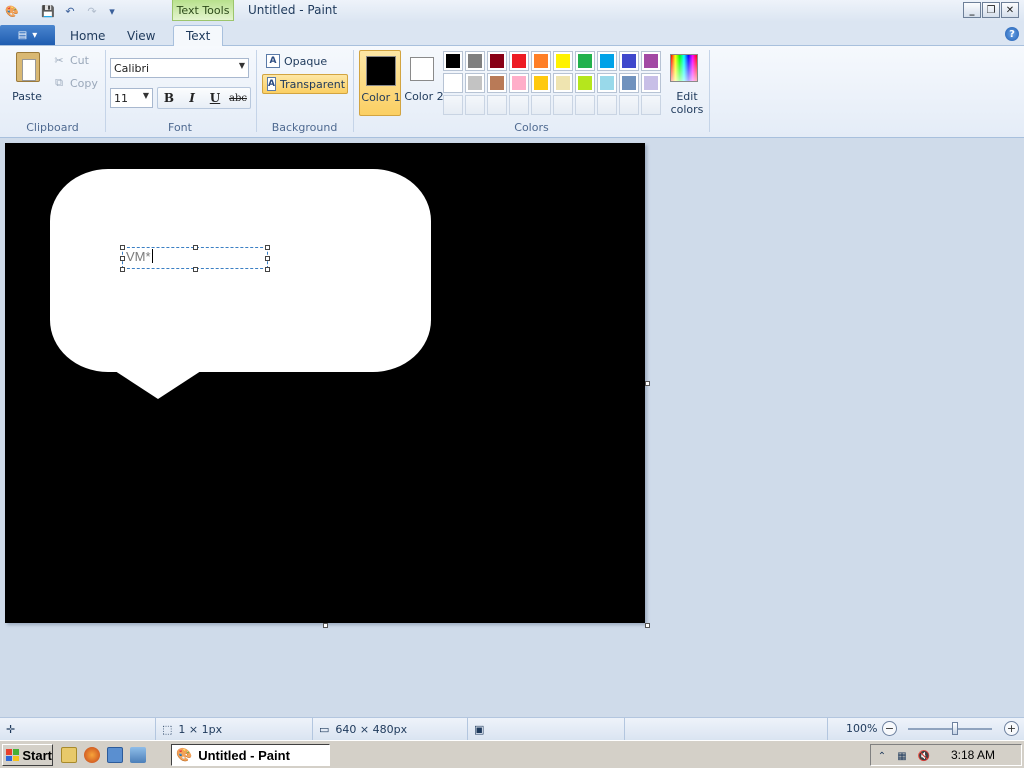 The width and height of the screenshot is (1024, 768). I want to click on close-button: ✕, so click(1010, 10).